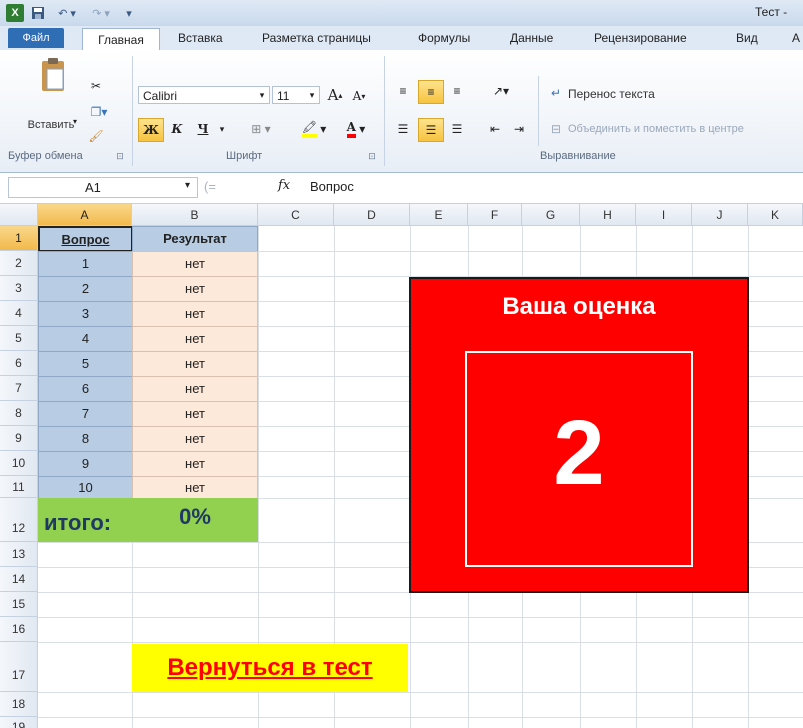 The width and height of the screenshot is (803, 728). What do you see at coordinates (187, 185) in the screenshot?
I see `name-box-dropdown-icon: ▾` at bounding box center [187, 185].